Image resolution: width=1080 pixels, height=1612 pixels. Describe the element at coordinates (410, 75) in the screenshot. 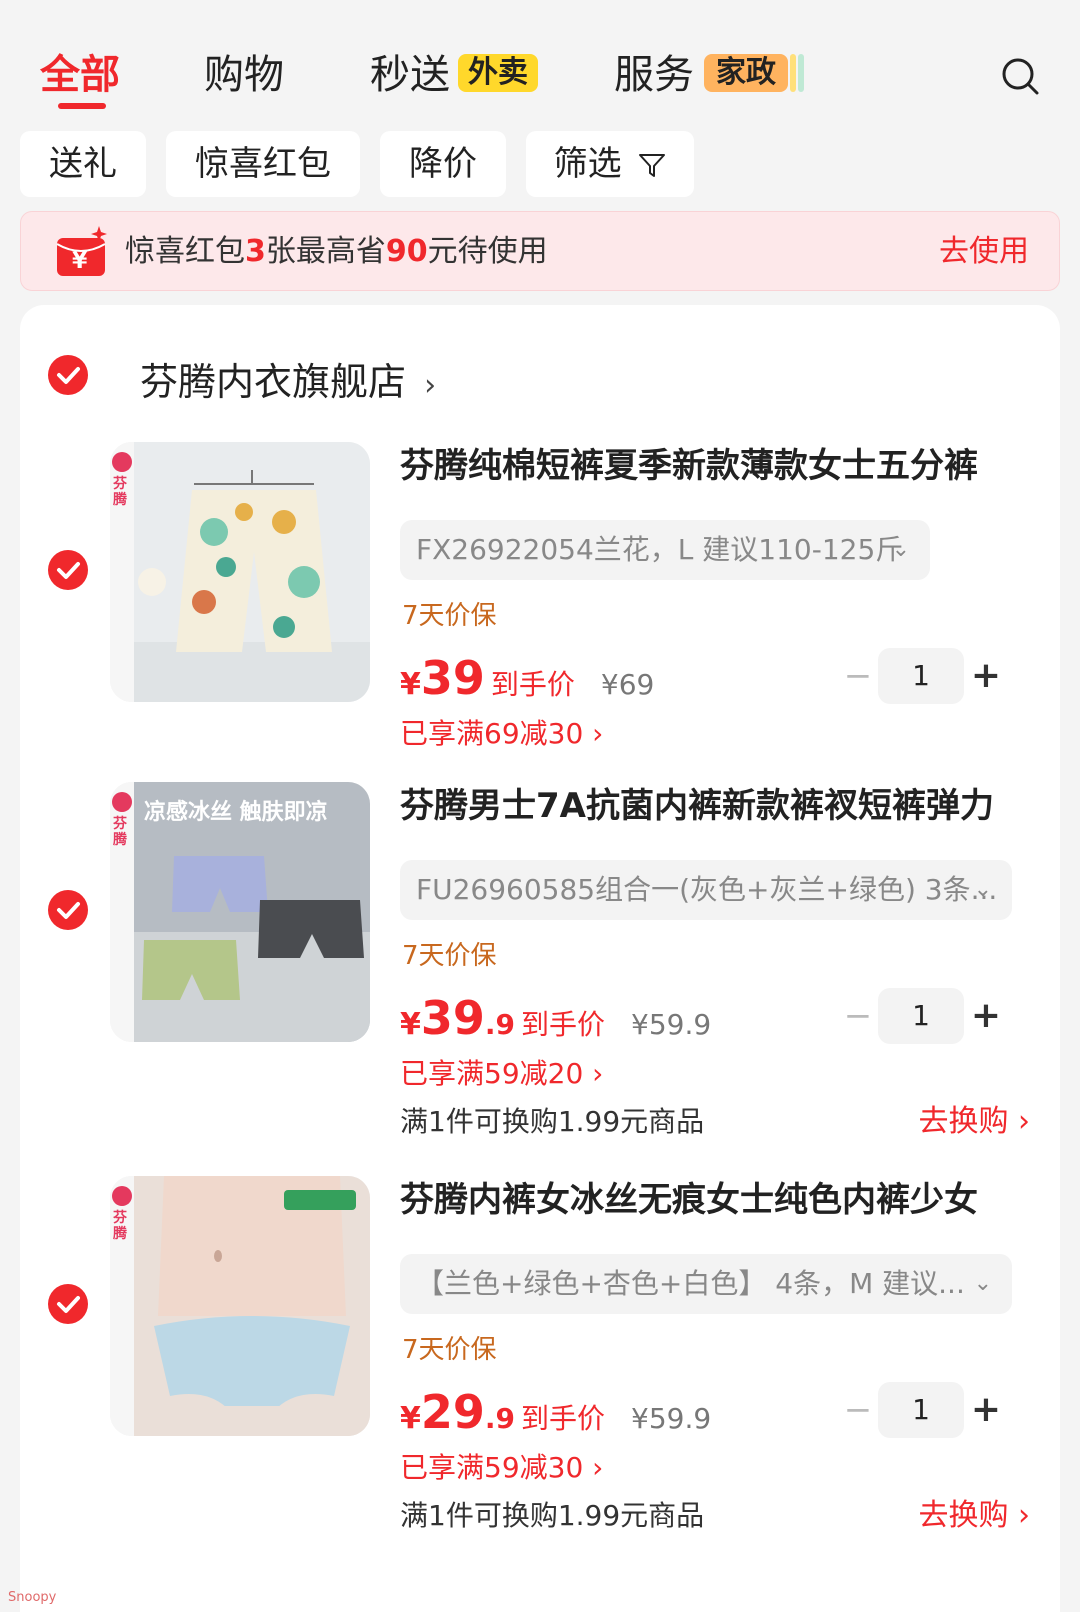

I see `tab-instant-delivery-label: 秒送` at that location.